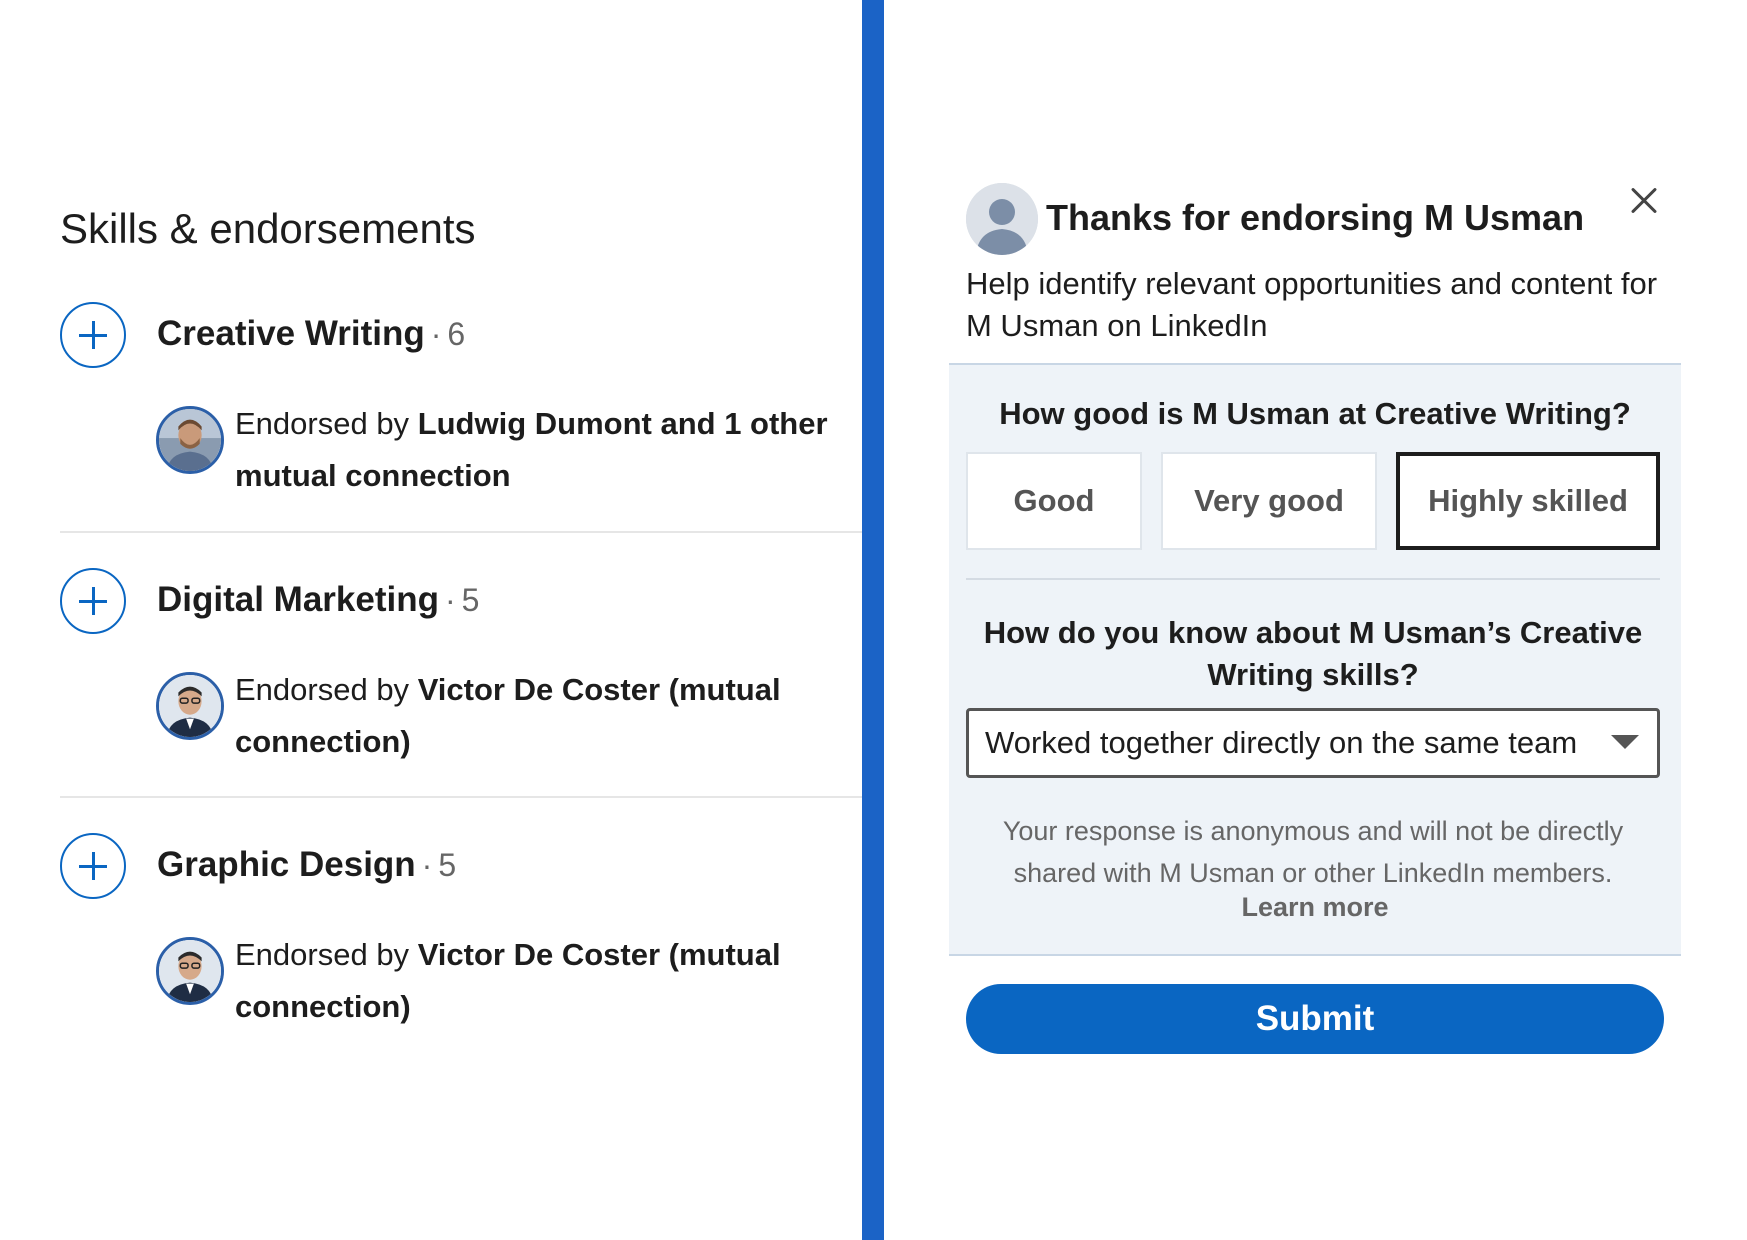 The width and height of the screenshot is (1747, 1240). I want to click on skill-name: Digital Marketing, so click(298, 599).